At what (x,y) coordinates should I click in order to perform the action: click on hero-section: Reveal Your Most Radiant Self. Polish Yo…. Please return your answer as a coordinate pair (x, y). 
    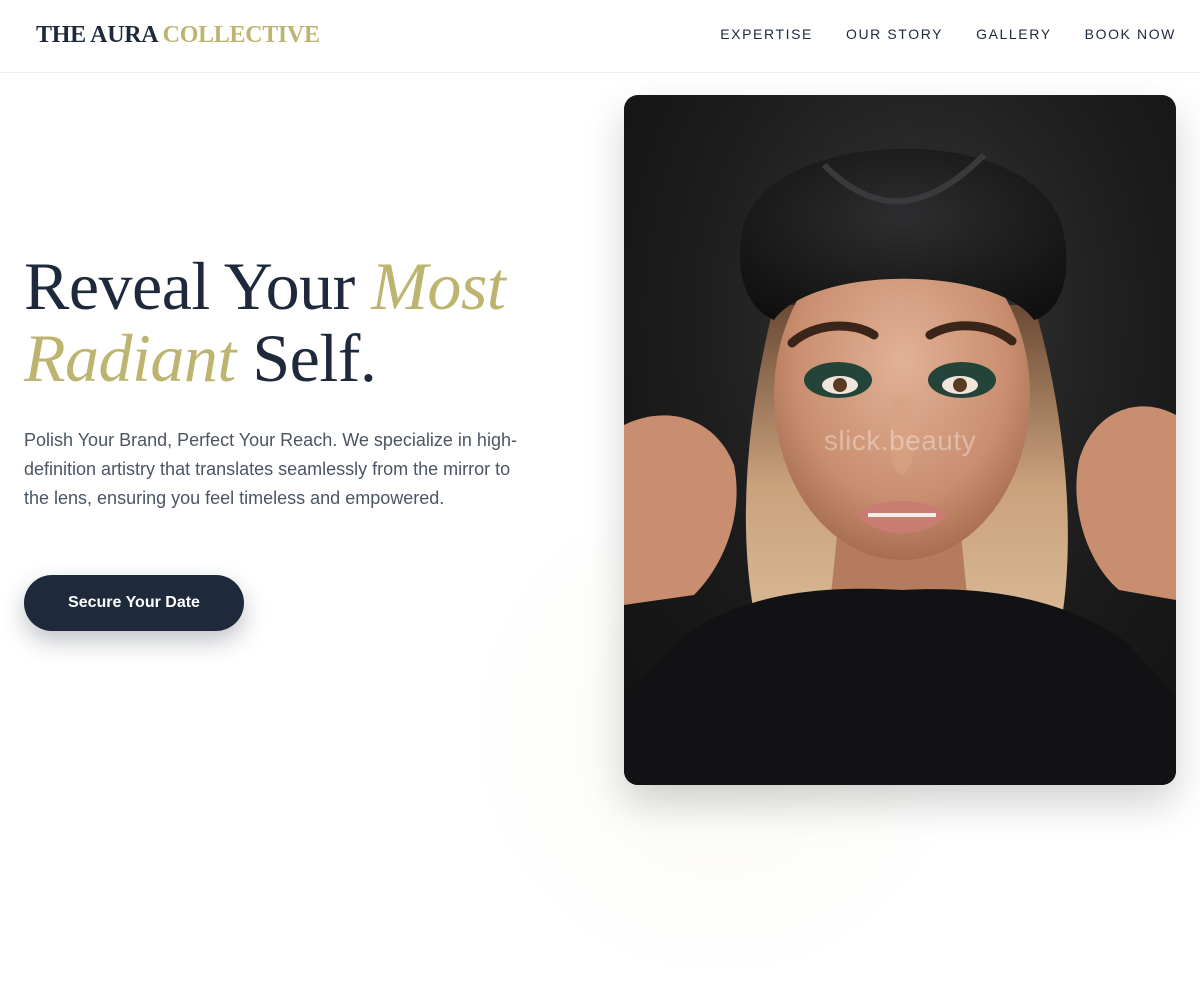
    Looking at the image, I should click on (304, 381).